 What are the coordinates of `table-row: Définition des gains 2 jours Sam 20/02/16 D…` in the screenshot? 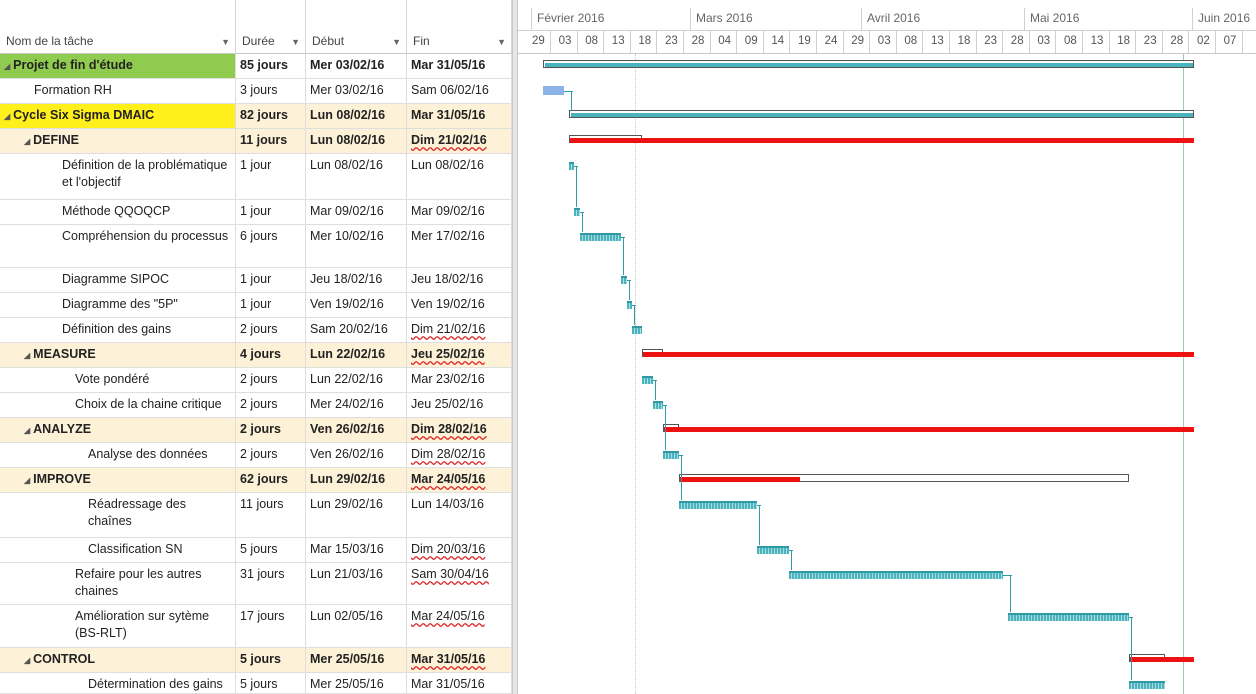 It's located at (256, 330).